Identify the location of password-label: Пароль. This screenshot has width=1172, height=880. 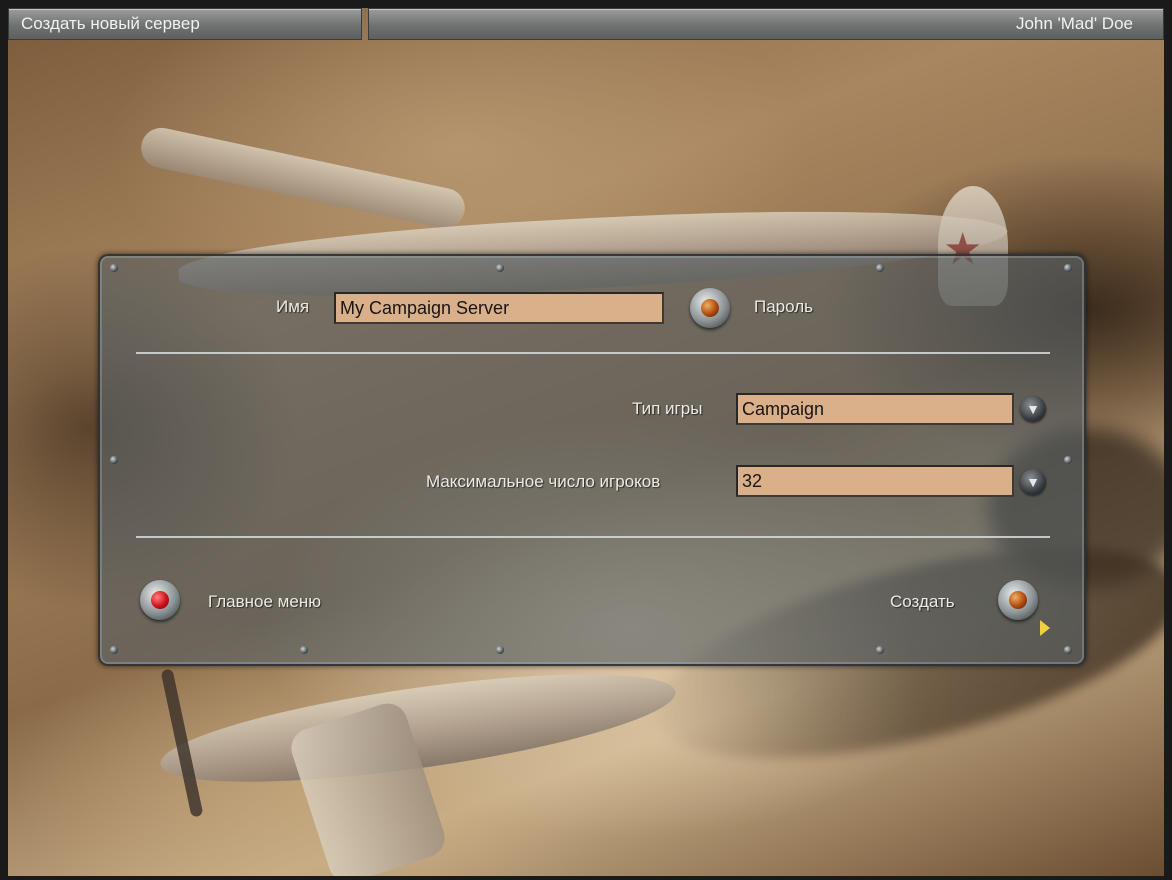
(783, 306).